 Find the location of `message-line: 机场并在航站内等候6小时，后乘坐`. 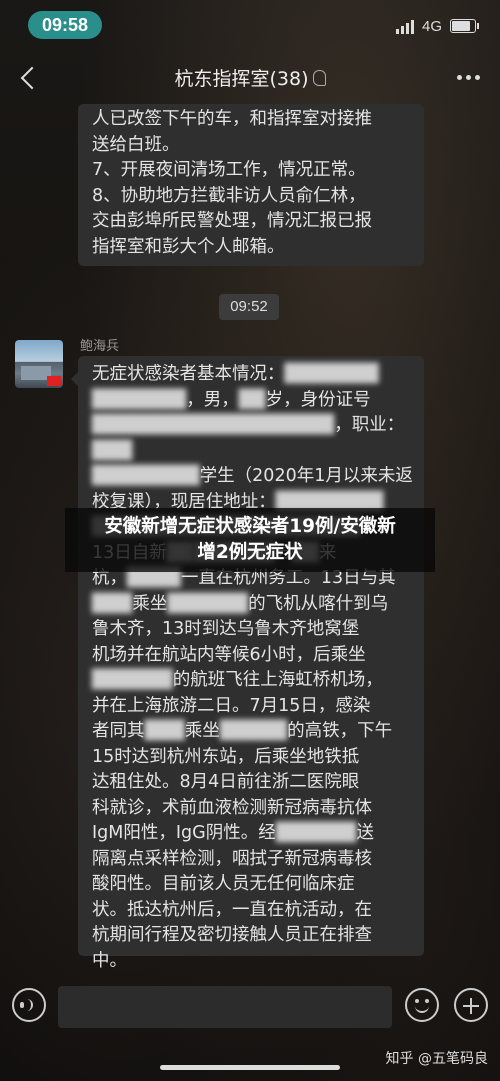

message-line: 机场并在航站内等候6小时，后乘坐 is located at coordinates (254, 656).